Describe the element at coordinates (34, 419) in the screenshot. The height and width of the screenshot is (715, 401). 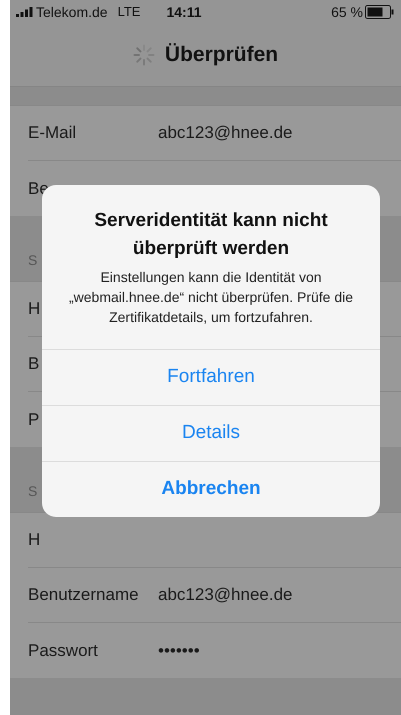
I see `row-label: P` at that location.